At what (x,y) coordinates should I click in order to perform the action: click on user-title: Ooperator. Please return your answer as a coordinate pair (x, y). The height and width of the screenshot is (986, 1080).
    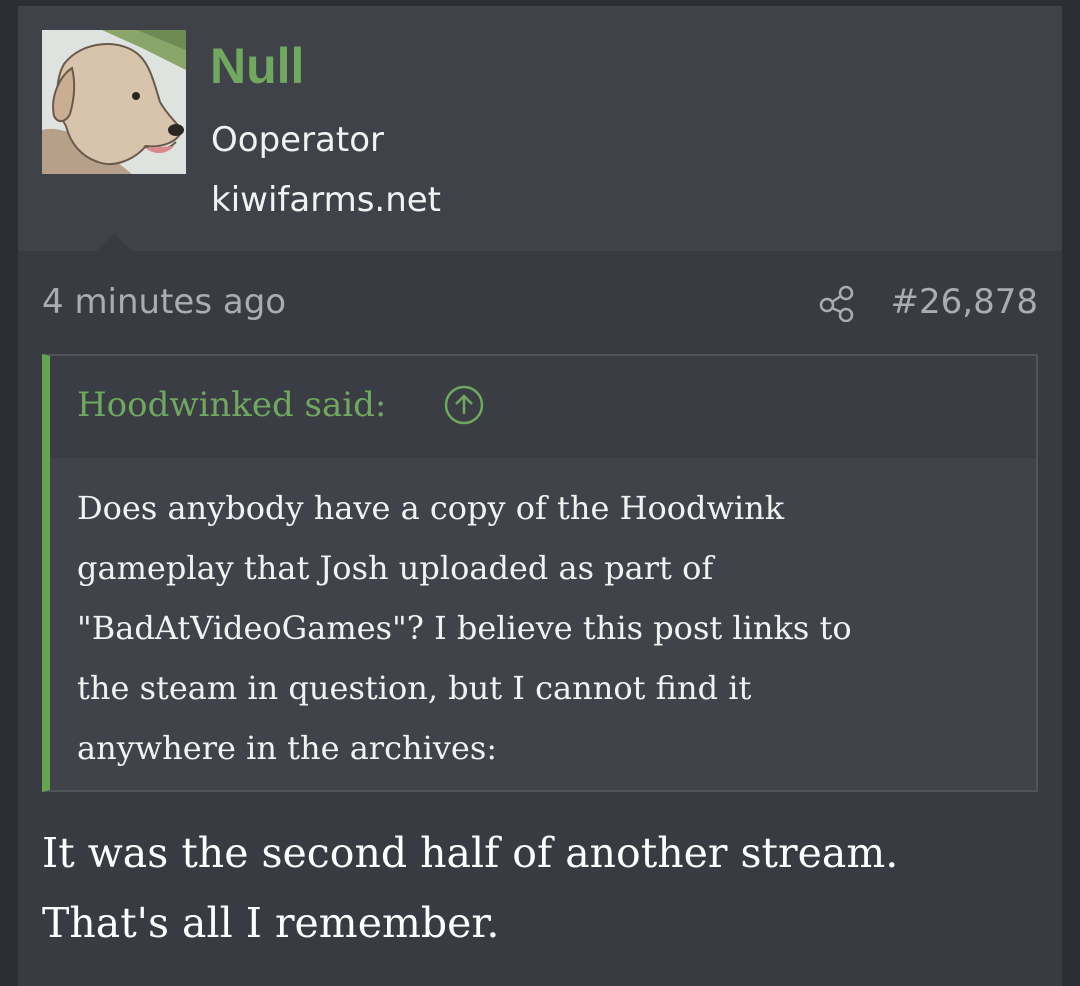
    Looking at the image, I should click on (297, 140).